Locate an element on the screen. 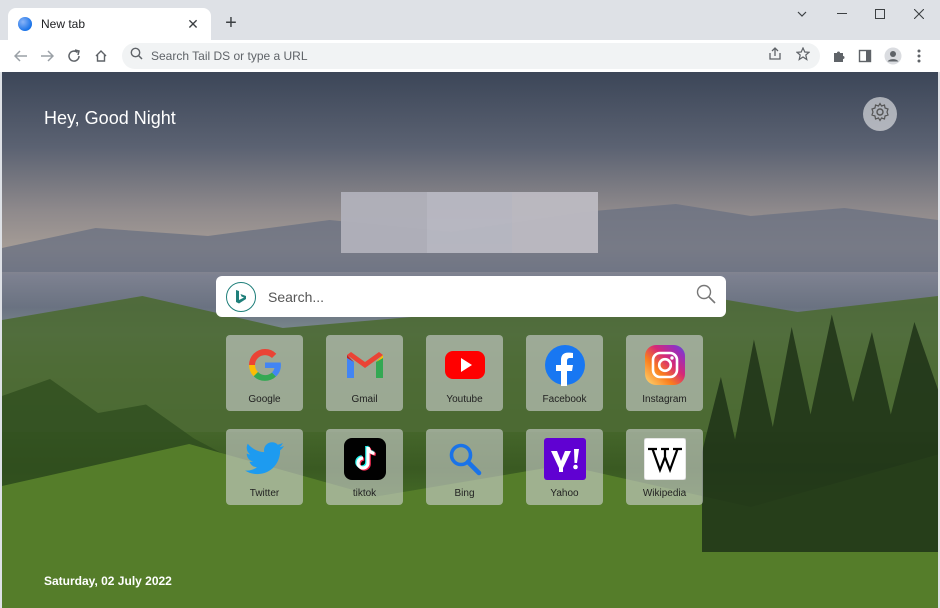 The width and height of the screenshot is (940, 608). tile-label: Facebook is located at coordinates (564, 399).